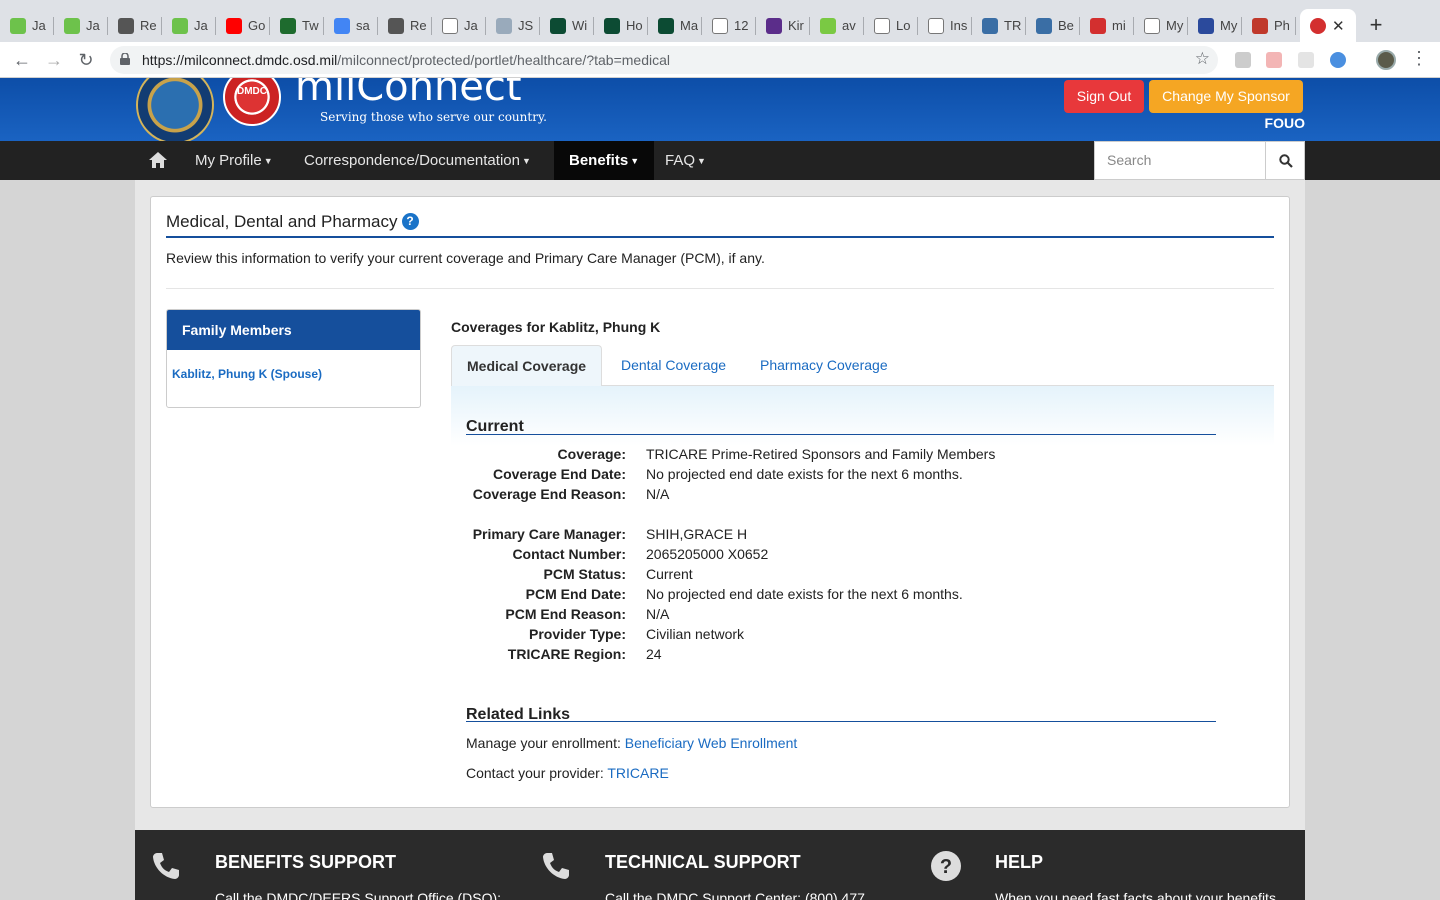 The height and width of the screenshot is (900, 1440). What do you see at coordinates (288, 25) in the screenshot?
I see `terminal-tab-icon` at bounding box center [288, 25].